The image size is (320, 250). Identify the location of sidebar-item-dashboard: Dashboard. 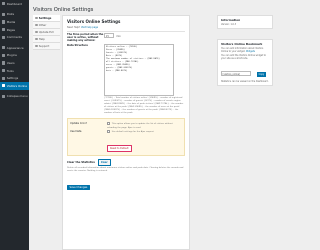
(14, 4).